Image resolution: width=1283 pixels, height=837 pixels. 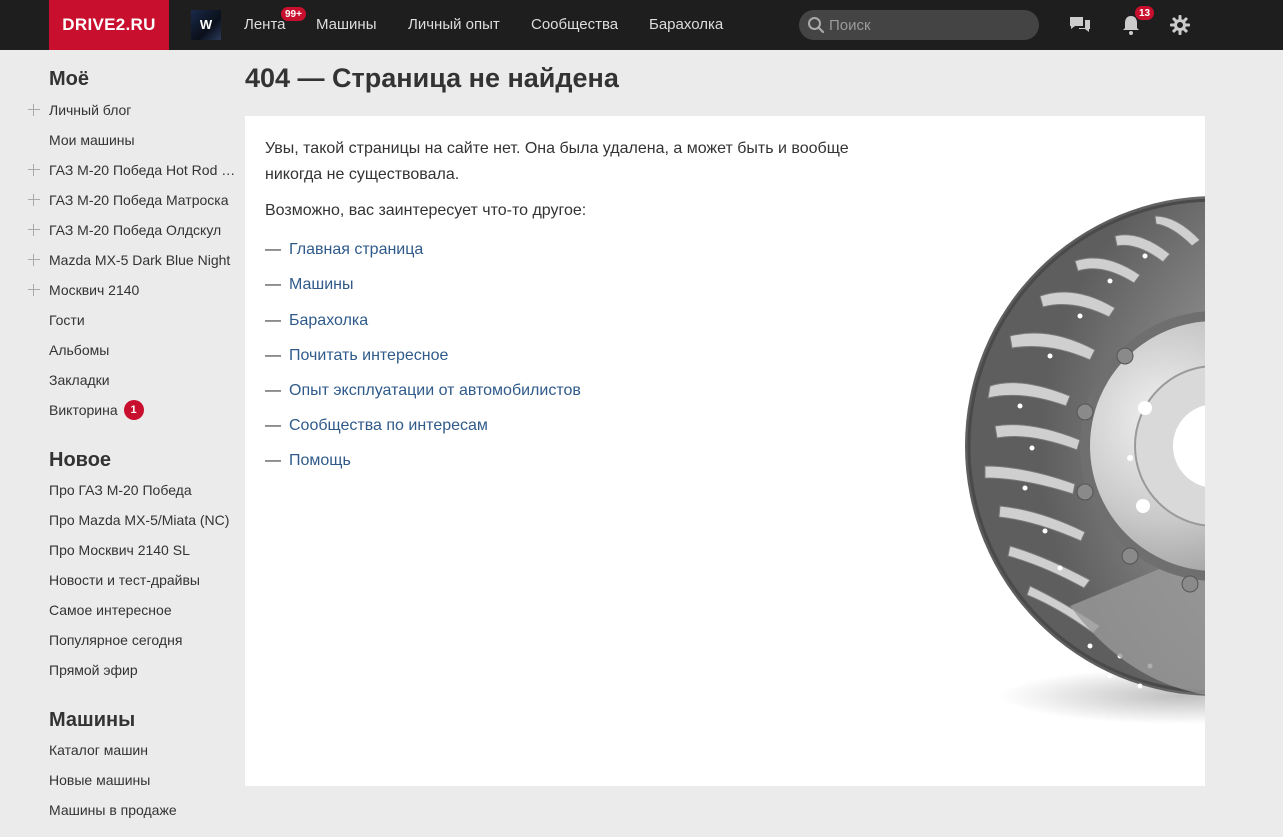 What do you see at coordinates (109, 25) in the screenshot?
I see `site-logo: DRIVE2.RU` at bounding box center [109, 25].